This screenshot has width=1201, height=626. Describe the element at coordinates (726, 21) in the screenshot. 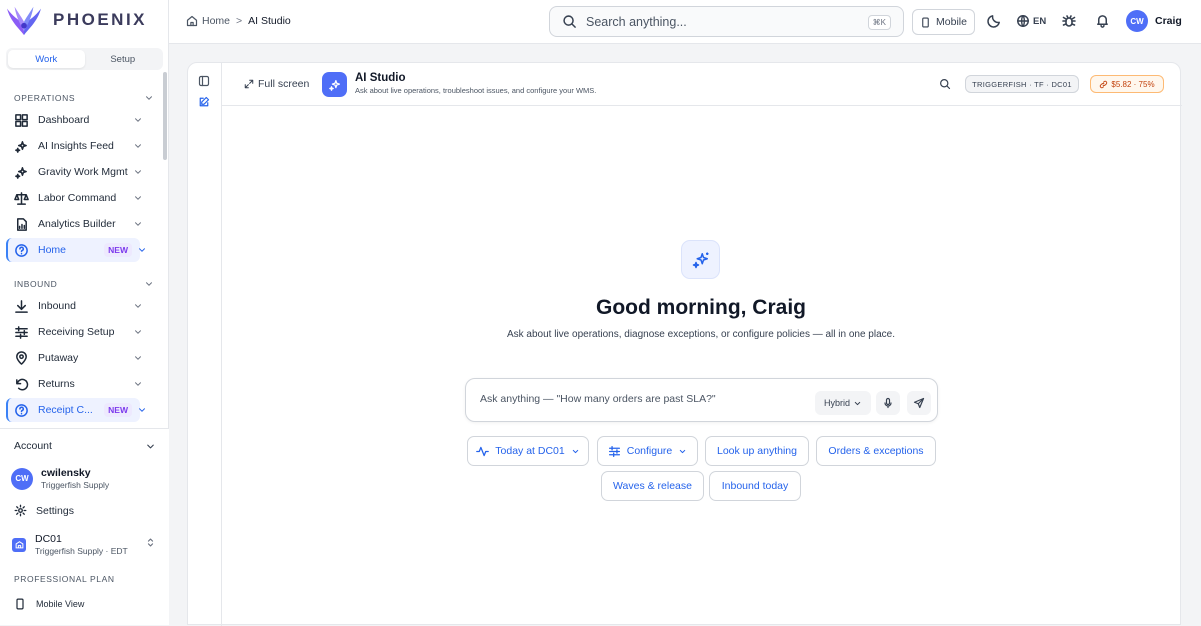

I see `search-input: Search anything... ⌘K` at that location.